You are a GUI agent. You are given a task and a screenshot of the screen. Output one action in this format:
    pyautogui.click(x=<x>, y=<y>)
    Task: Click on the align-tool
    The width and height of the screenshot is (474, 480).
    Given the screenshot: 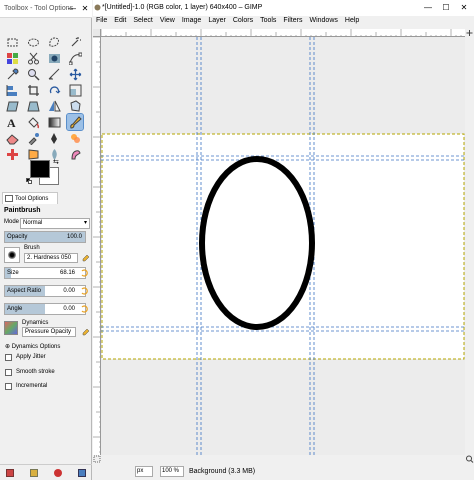 What is the action you would take?
    pyautogui.click(x=12, y=90)
    